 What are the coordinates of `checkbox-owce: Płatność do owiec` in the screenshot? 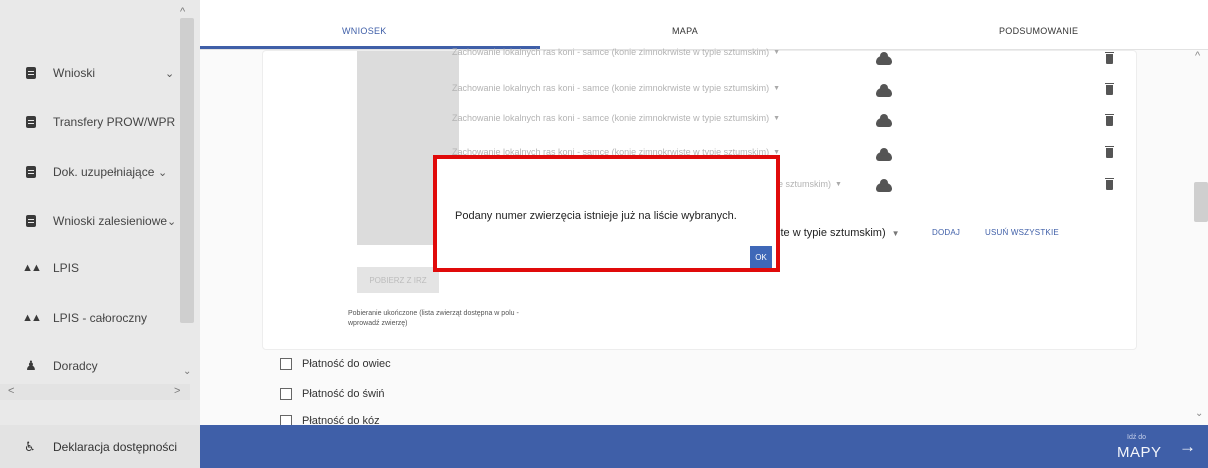 It's located at (335, 364).